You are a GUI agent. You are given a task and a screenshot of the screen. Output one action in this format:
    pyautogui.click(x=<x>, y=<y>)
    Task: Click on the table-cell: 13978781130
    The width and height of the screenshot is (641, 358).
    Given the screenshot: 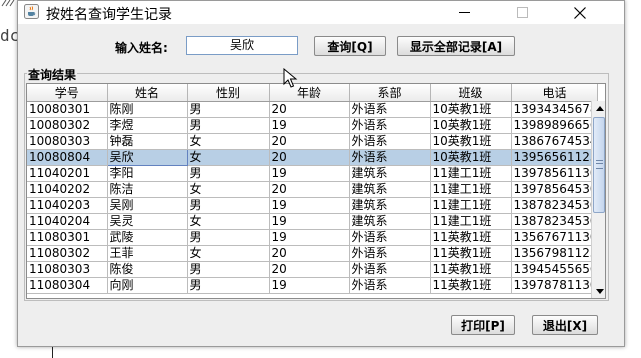 What is the action you would take?
    pyautogui.click(x=555, y=285)
    